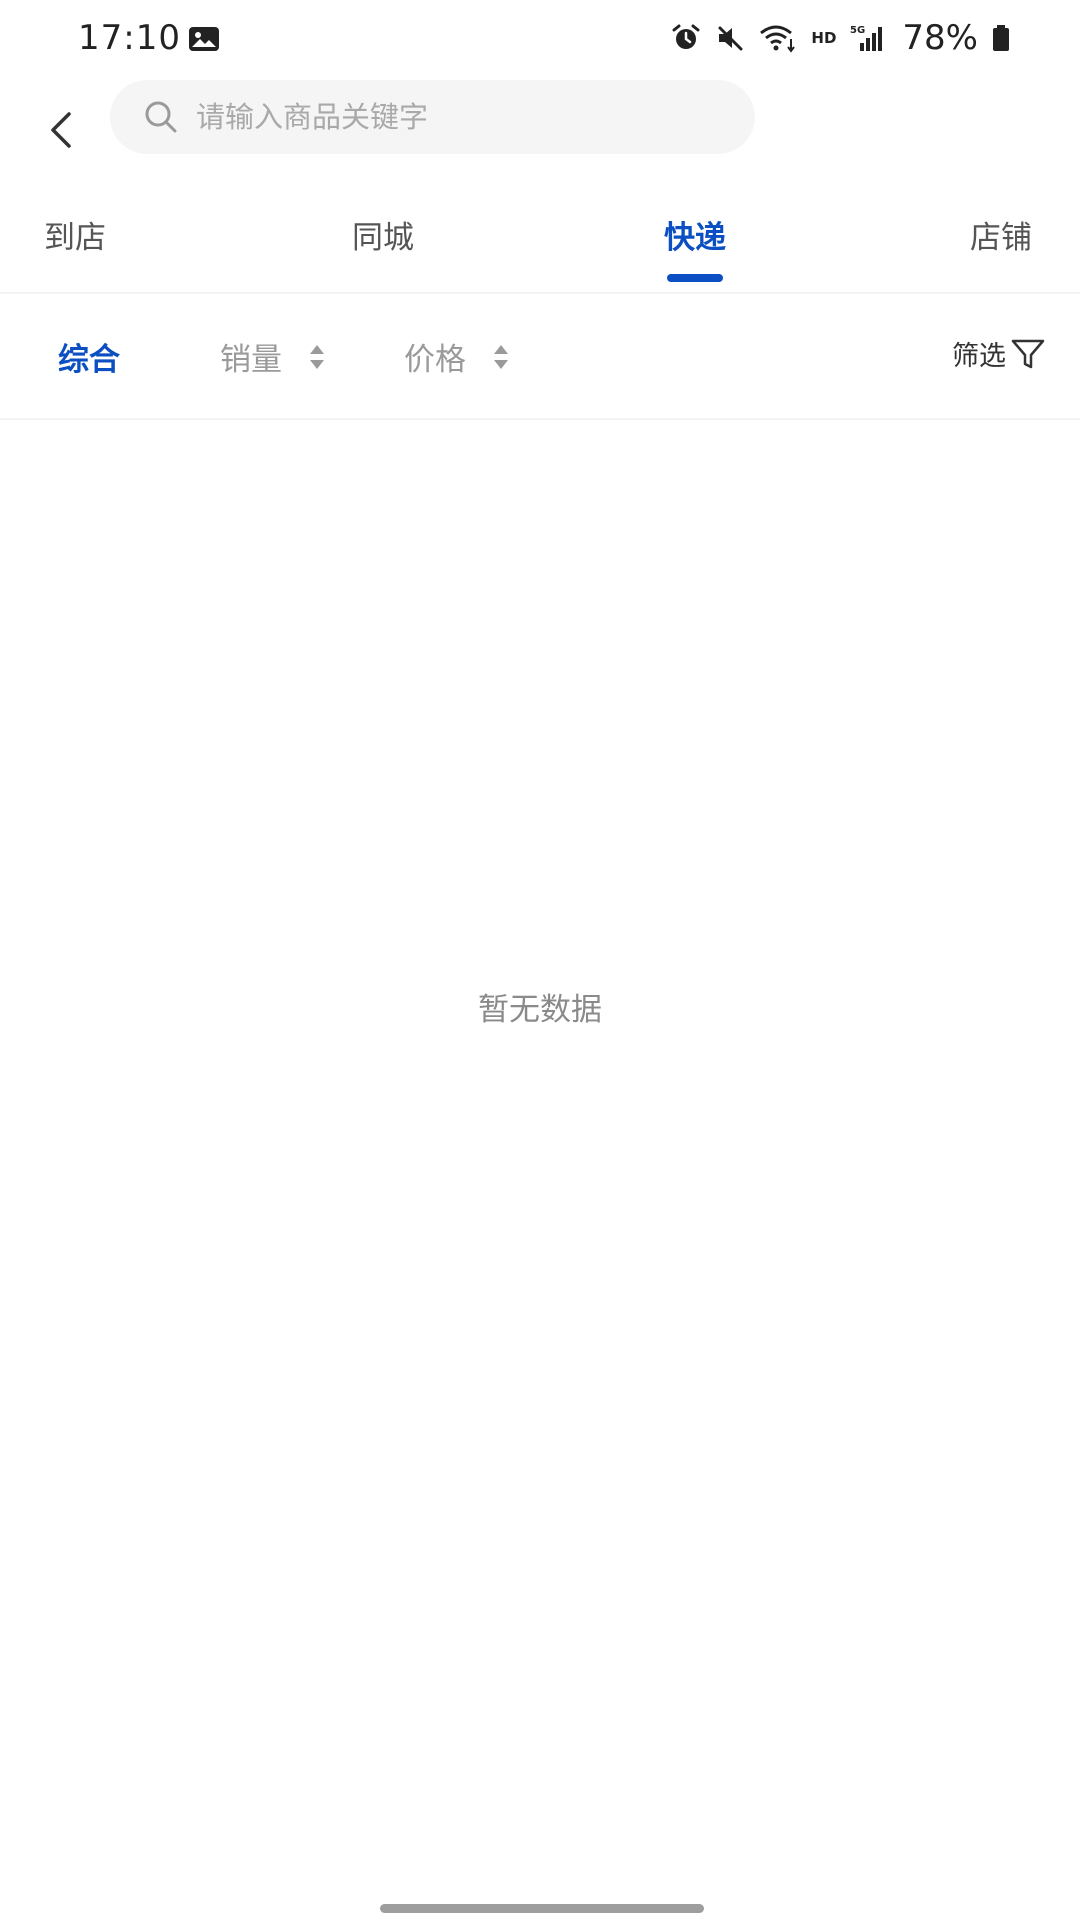  Describe the element at coordinates (1001, 38) in the screenshot. I see `battery-icon` at that location.